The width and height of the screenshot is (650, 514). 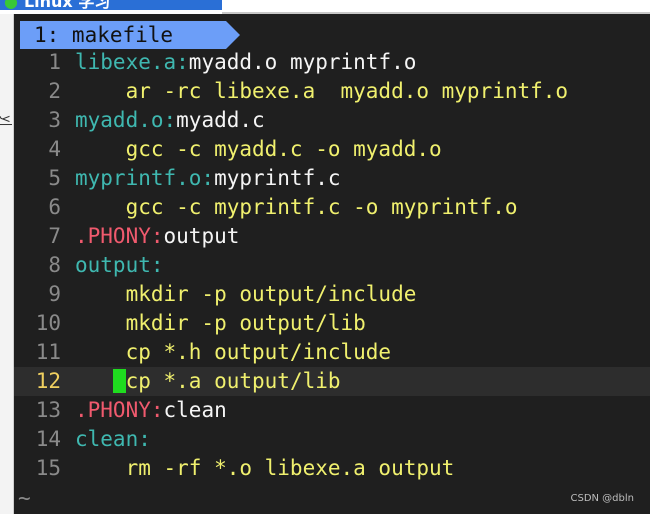 I want to click on code-line: 10 mkdir -p output/lib, so click(x=332, y=323).